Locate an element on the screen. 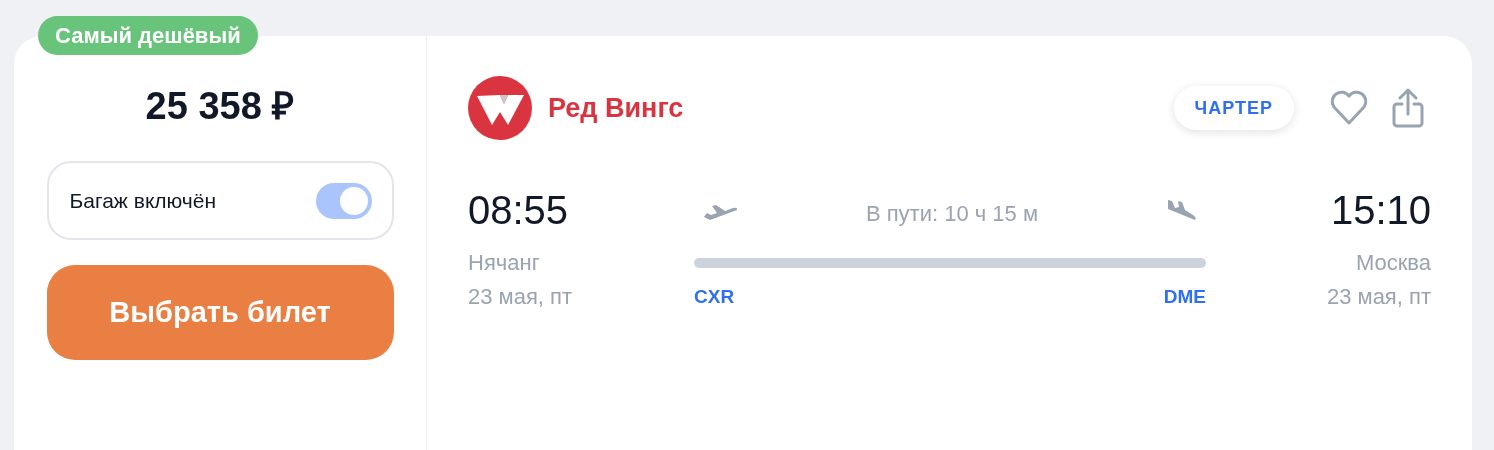  baggage-label: Багаж включён is located at coordinates (143, 200).